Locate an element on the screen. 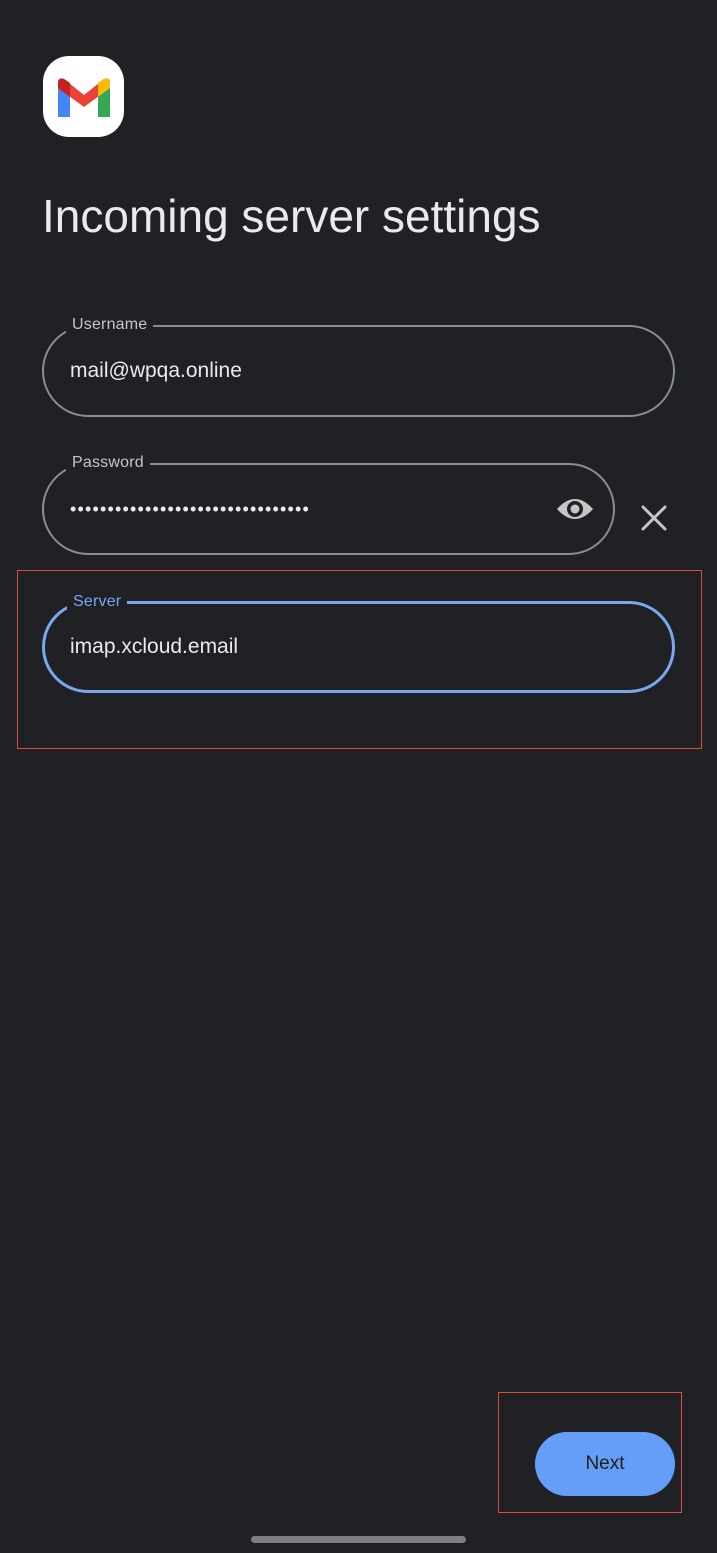  username-value: mail@wpqa.online is located at coordinates (156, 370).